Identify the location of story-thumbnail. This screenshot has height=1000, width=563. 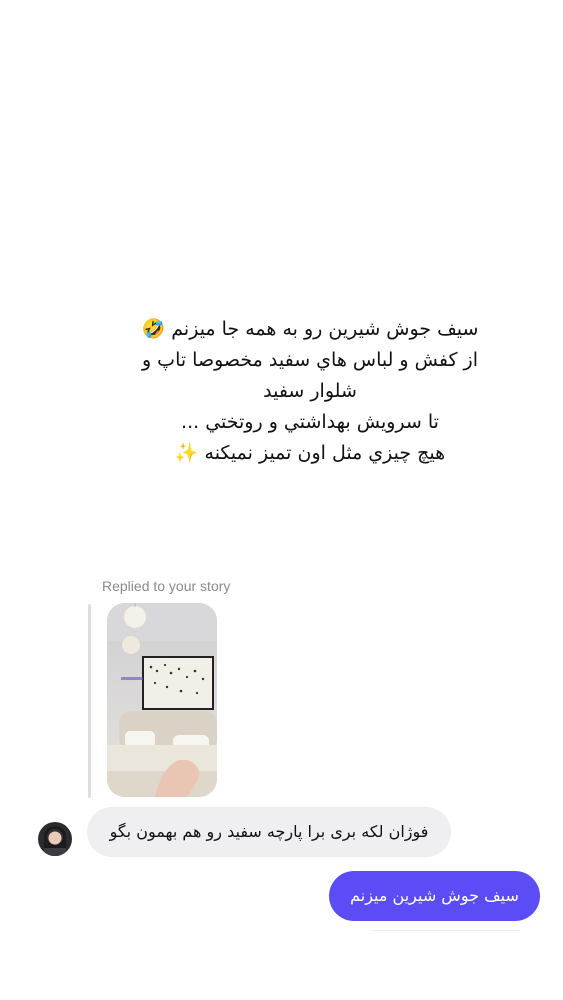
(162, 700).